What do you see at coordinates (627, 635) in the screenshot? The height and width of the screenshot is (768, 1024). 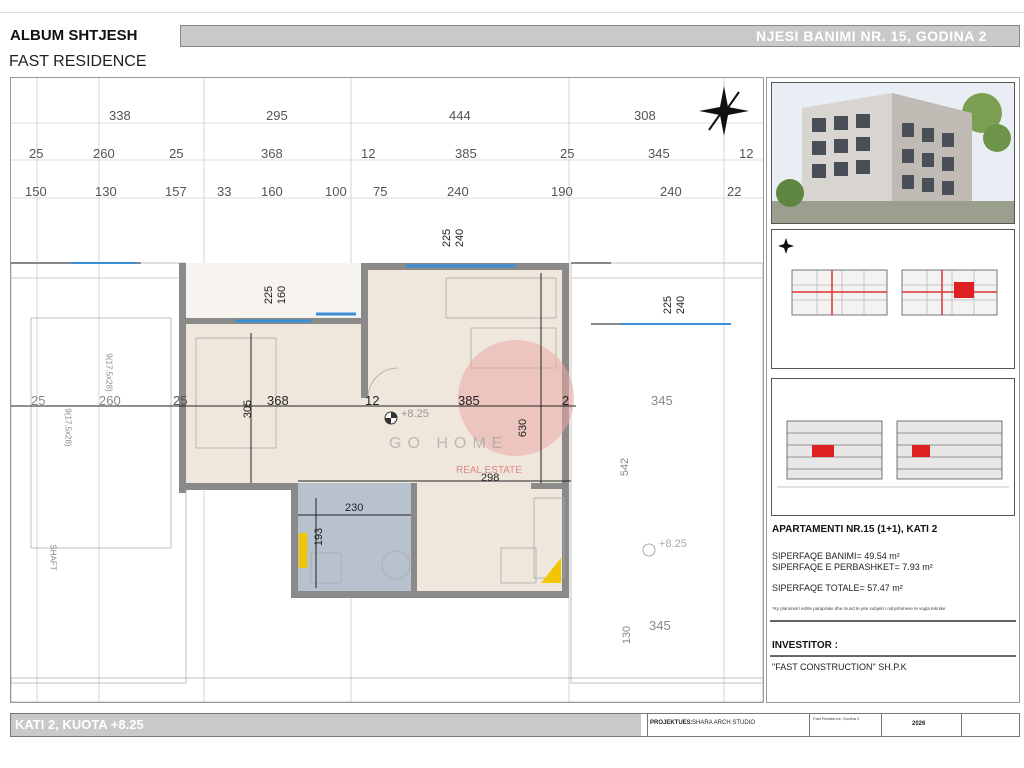 I see `height-130: 130` at bounding box center [627, 635].